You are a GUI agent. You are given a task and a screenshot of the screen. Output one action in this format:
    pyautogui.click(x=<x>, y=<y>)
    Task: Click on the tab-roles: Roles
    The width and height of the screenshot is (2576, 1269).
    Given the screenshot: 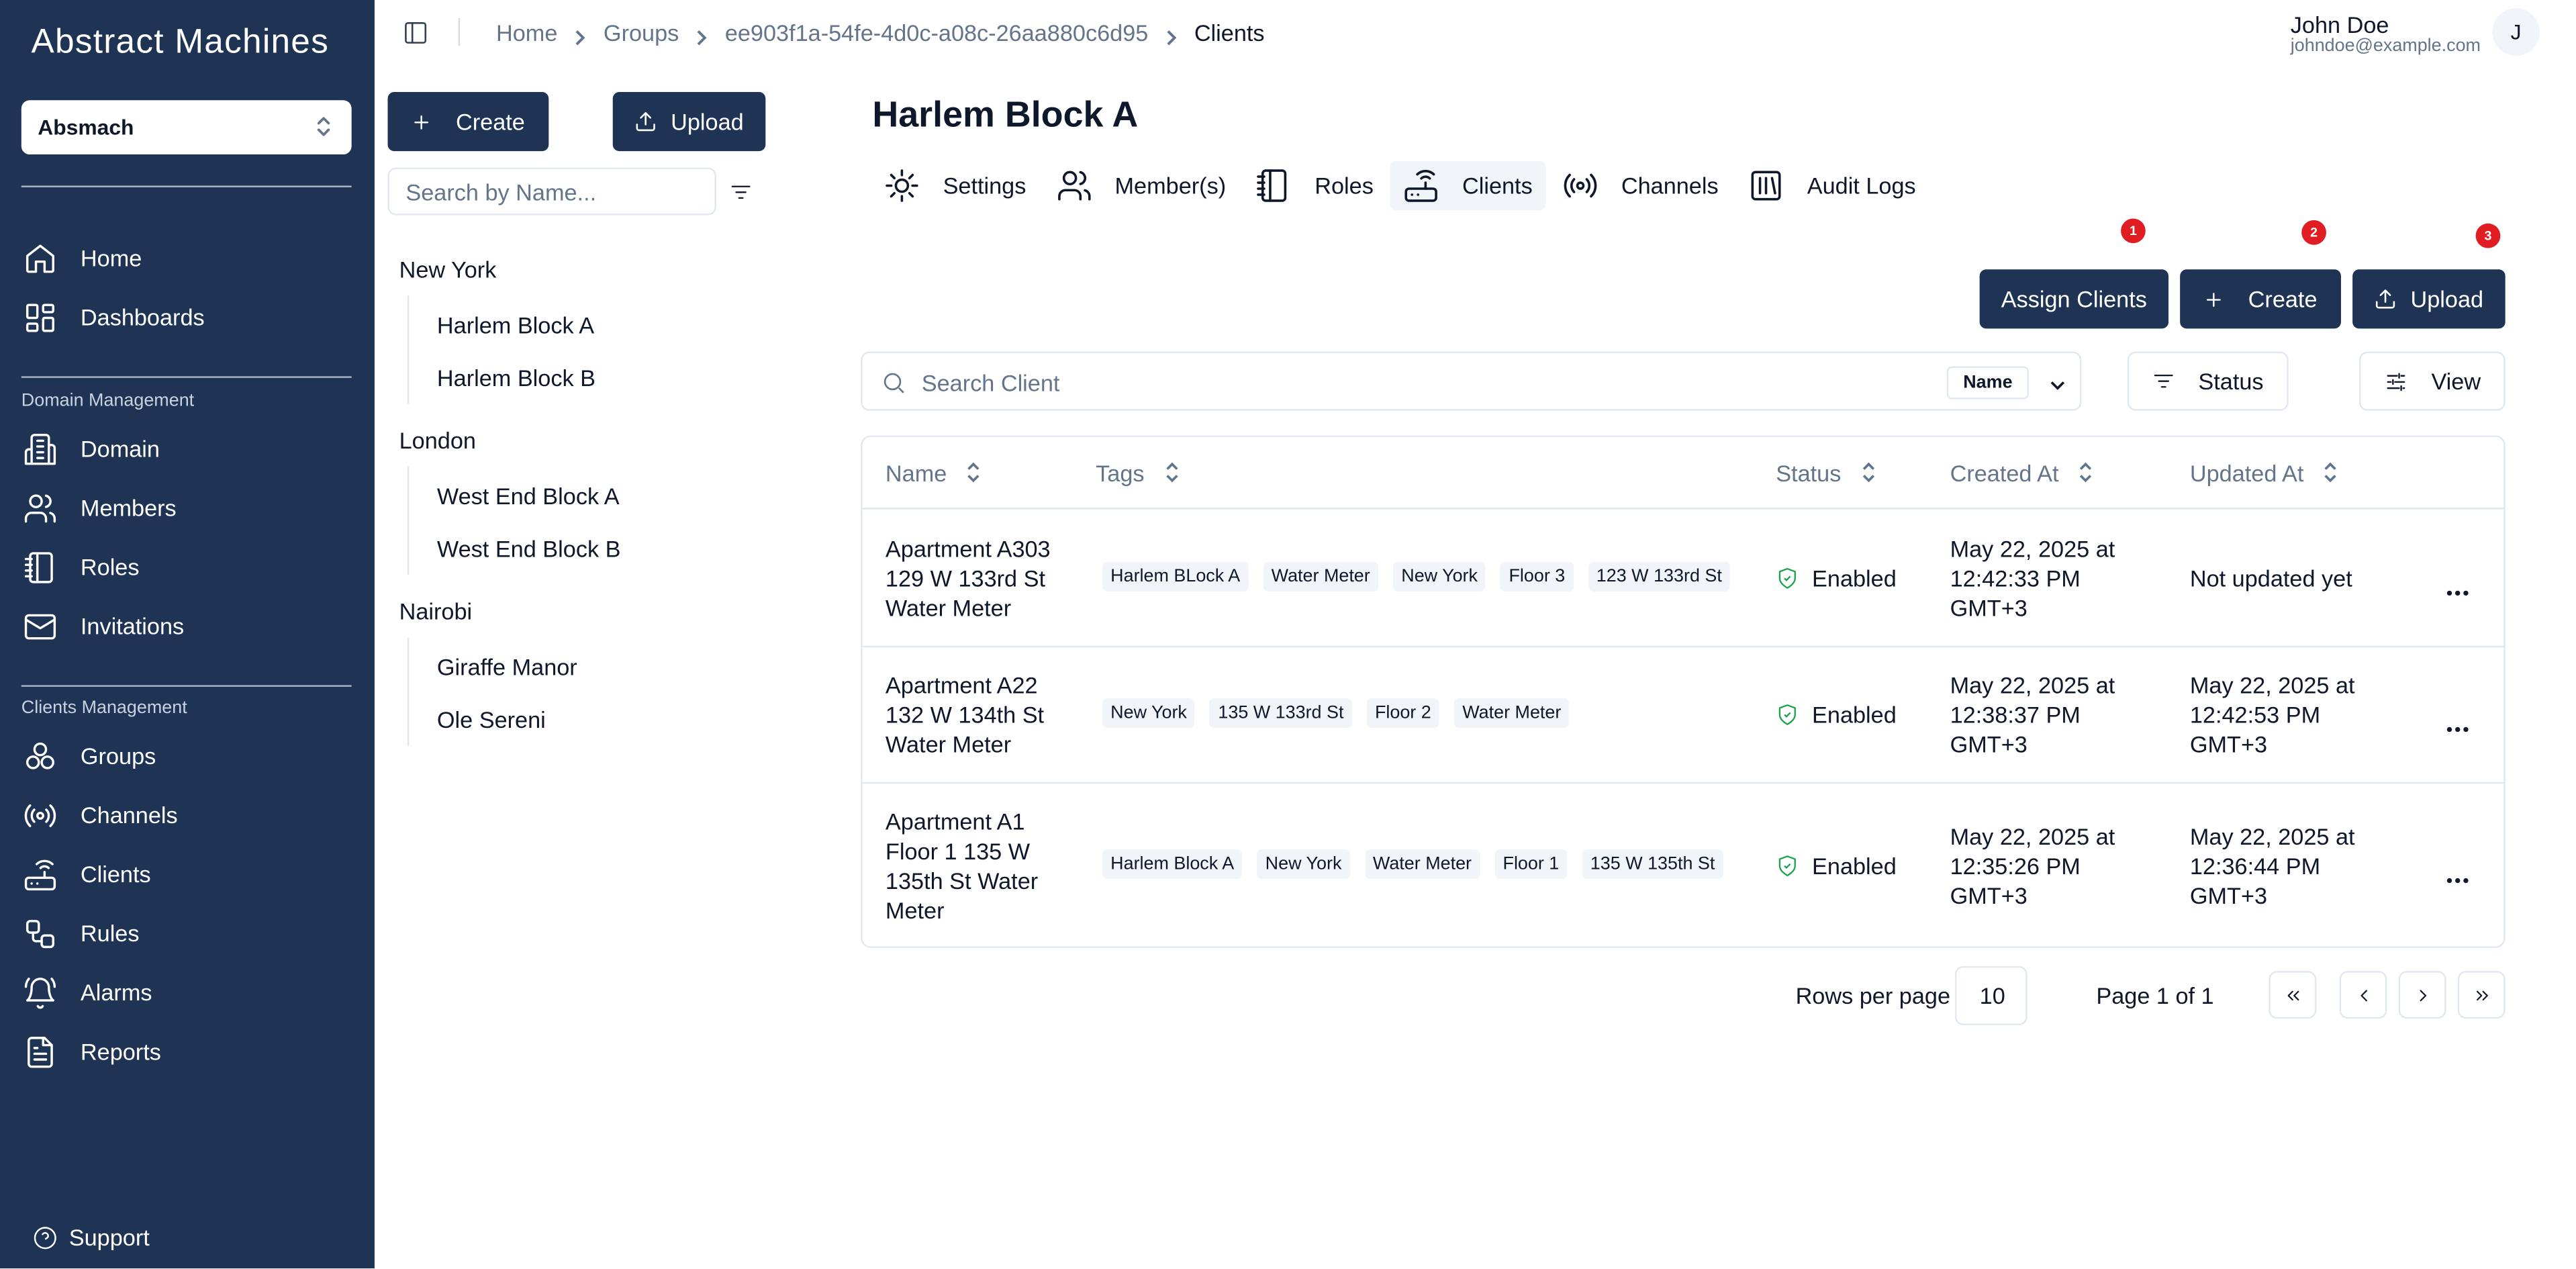 What is the action you would take?
    pyautogui.click(x=1315, y=185)
    